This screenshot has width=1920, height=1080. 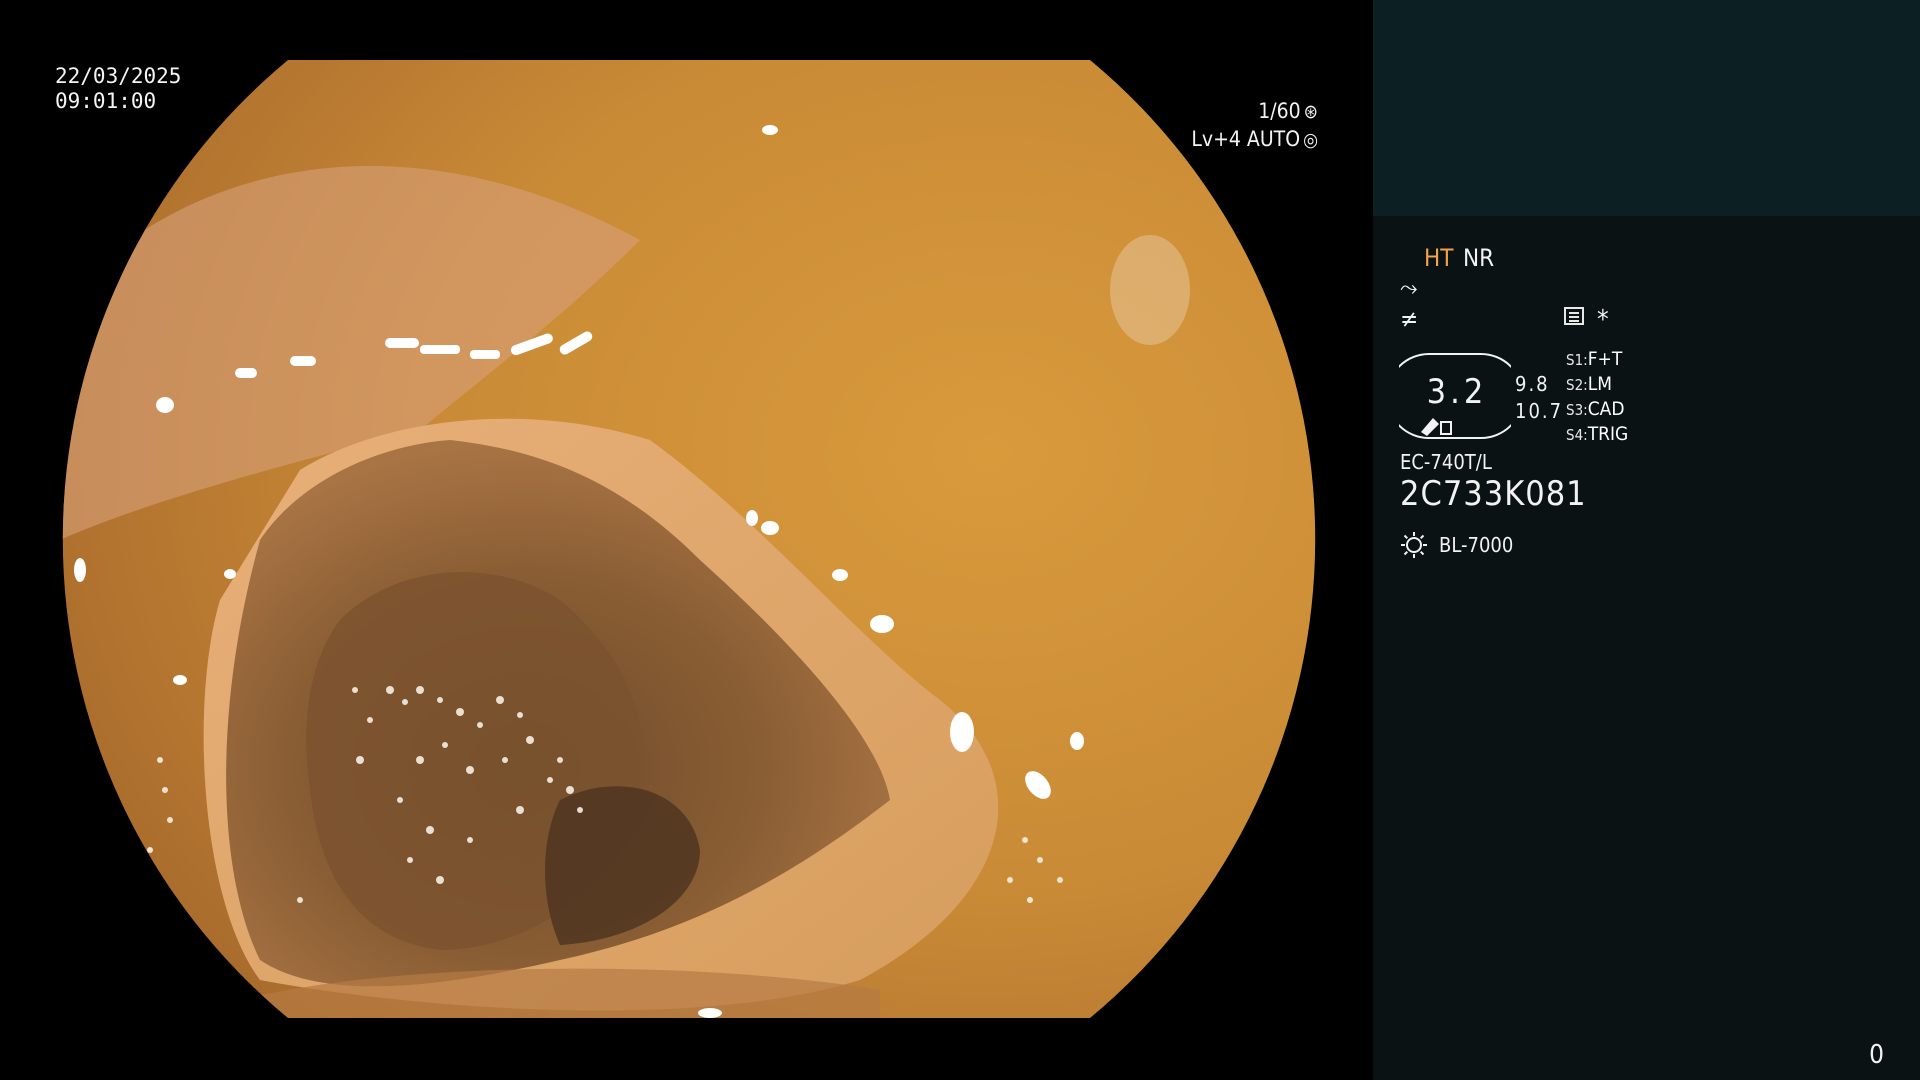 I want to click on ht-indicator: HT, so click(x=1439, y=258).